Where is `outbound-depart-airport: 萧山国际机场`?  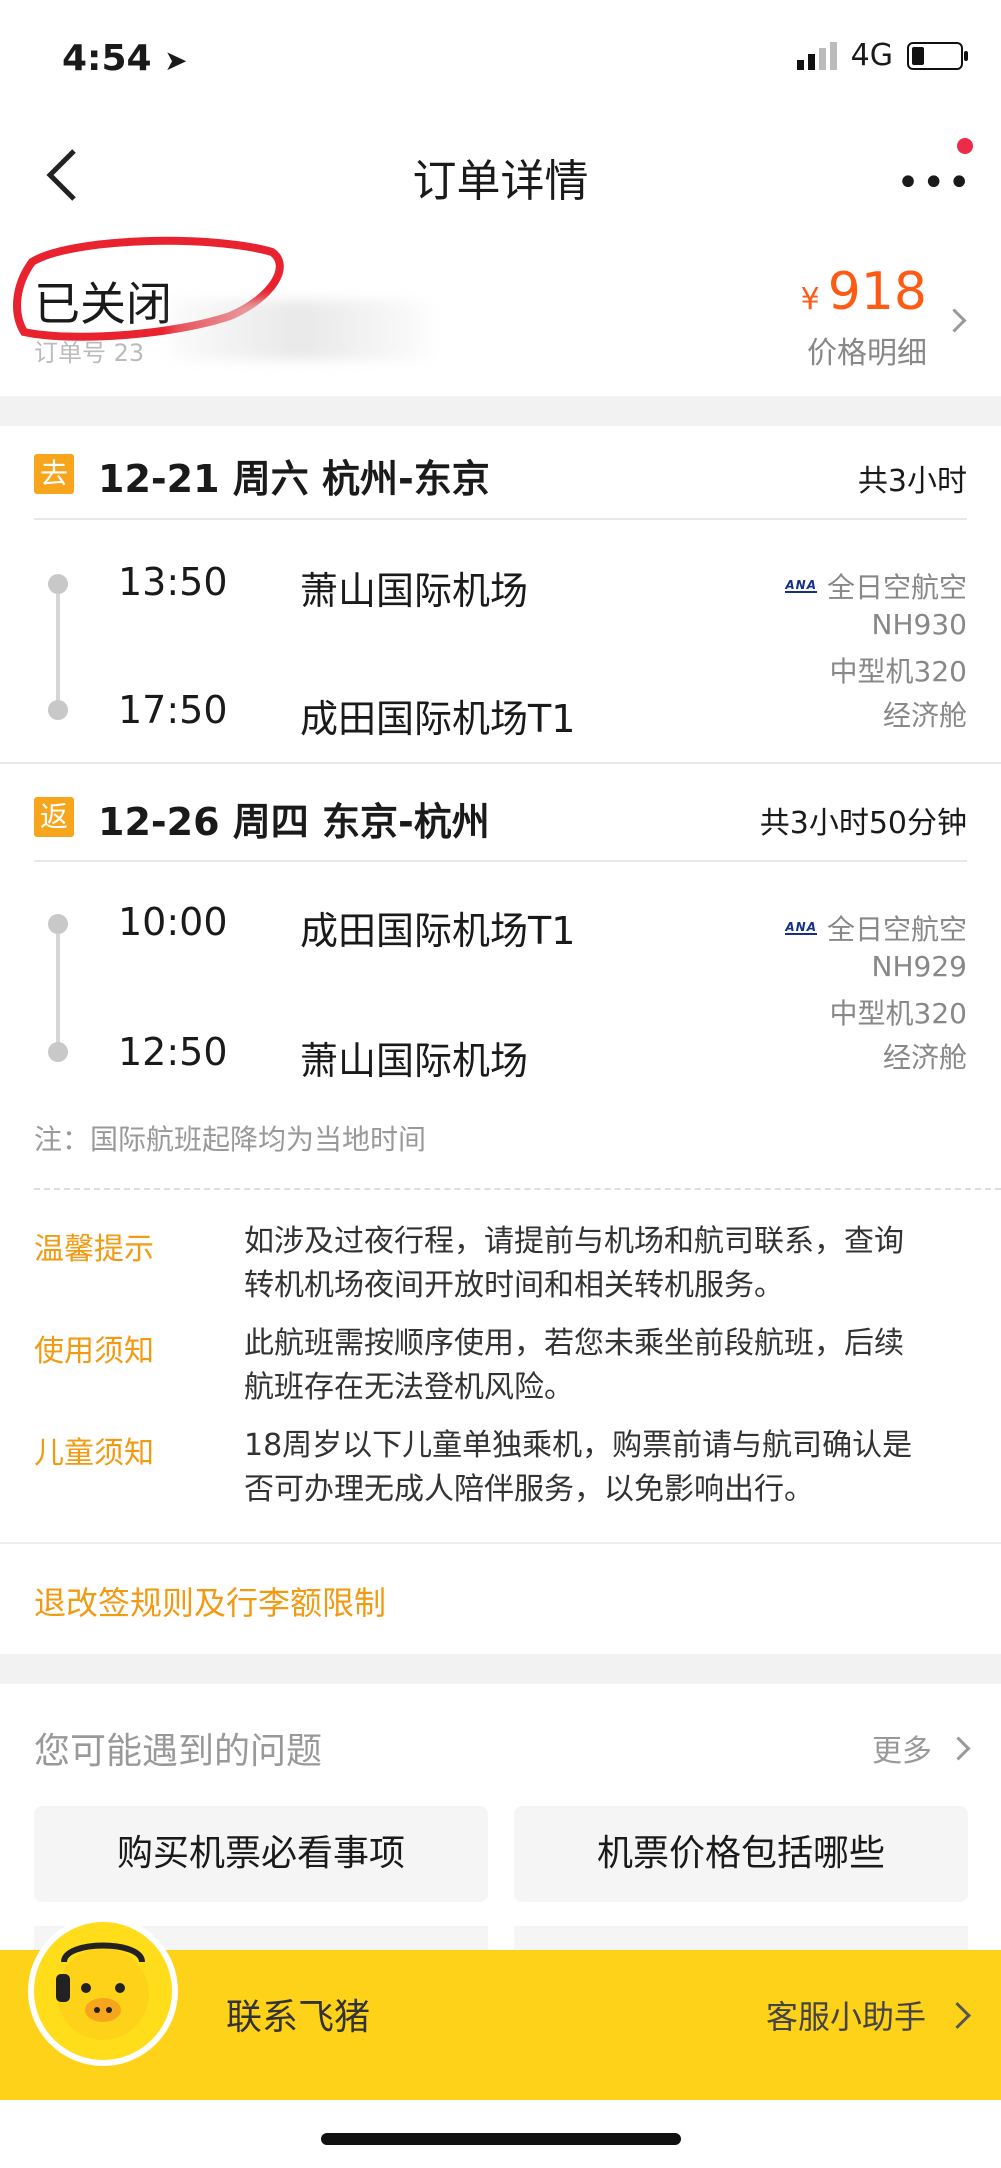
outbound-depart-airport: 萧山国际机场 is located at coordinates (414, 591).